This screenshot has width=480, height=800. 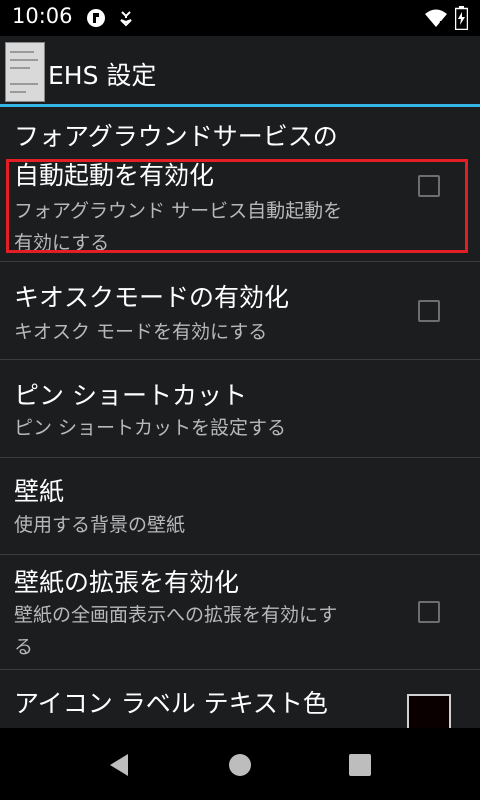 What do you see at coordinates (176, 156) in the screenshot?
I see `setting-title: フォアグラウンドサービスの 自動起動を有効化` at bounding box center [176, 156].